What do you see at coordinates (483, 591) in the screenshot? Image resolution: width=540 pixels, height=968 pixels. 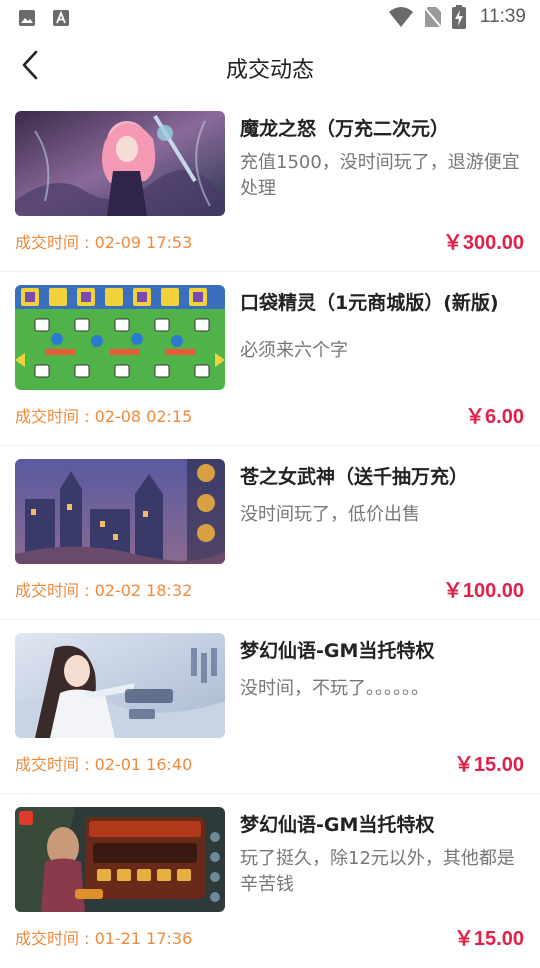 I see `deal-price: ￥100.00` at bounding box center [483, 591].